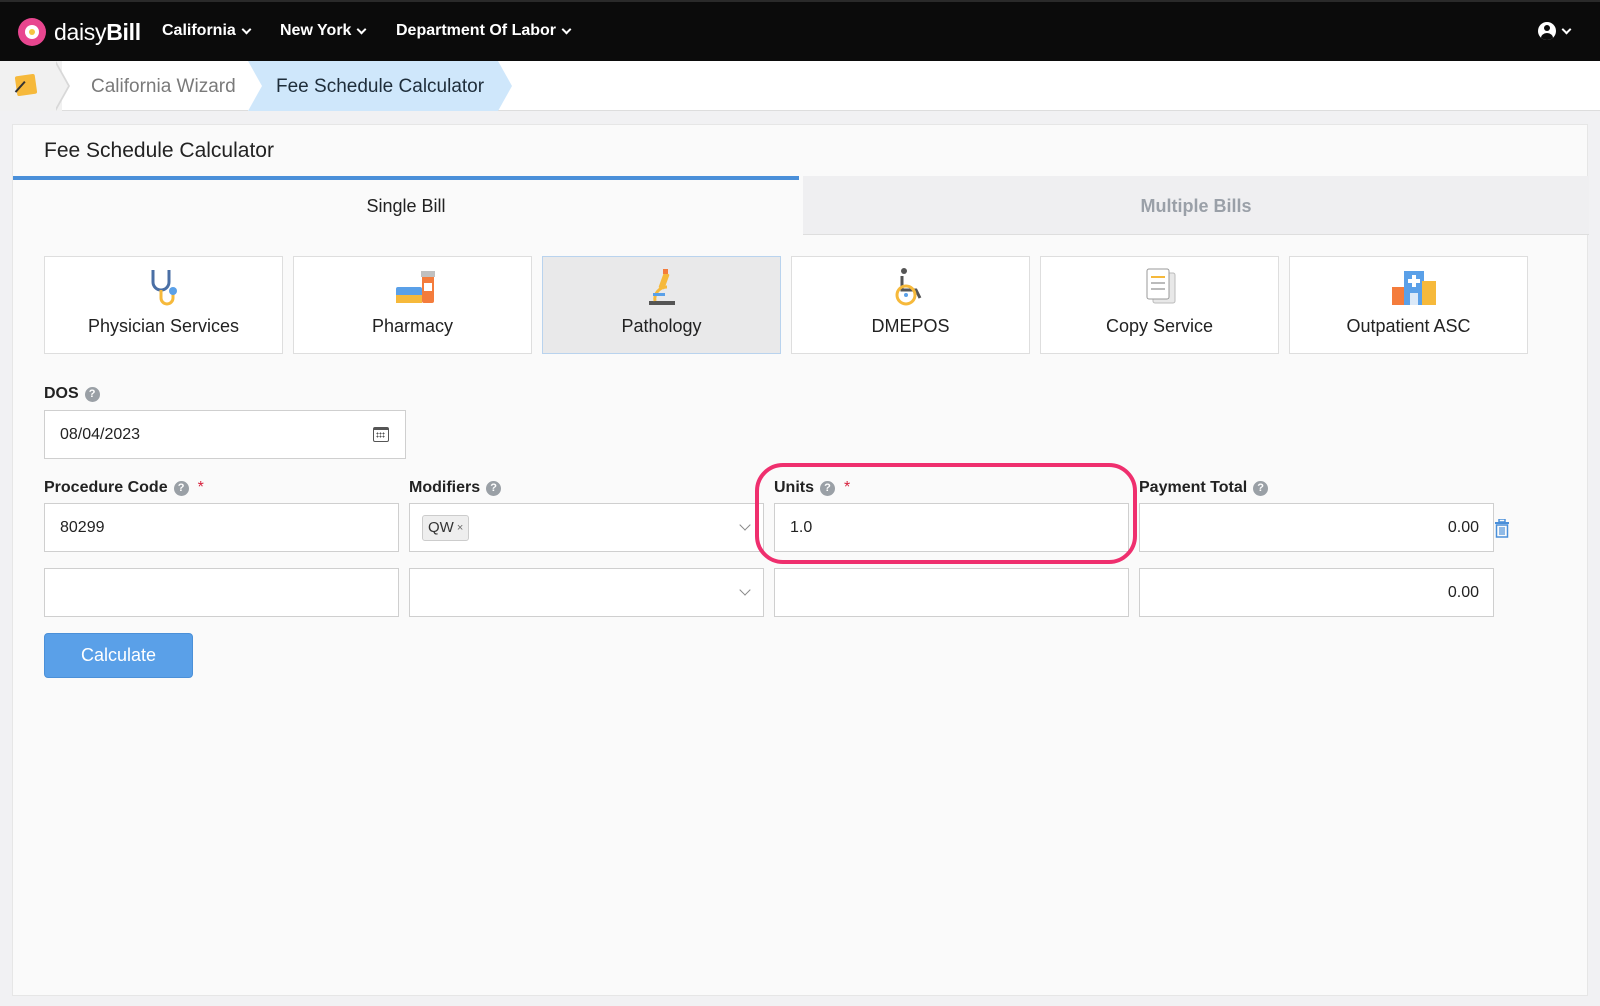 The width and height of the screenshot is (1600, 1006). What do you see at coordinates (26, 85) in the screenshot?
I see `notepad-icon` at bounding box center [26, 85].